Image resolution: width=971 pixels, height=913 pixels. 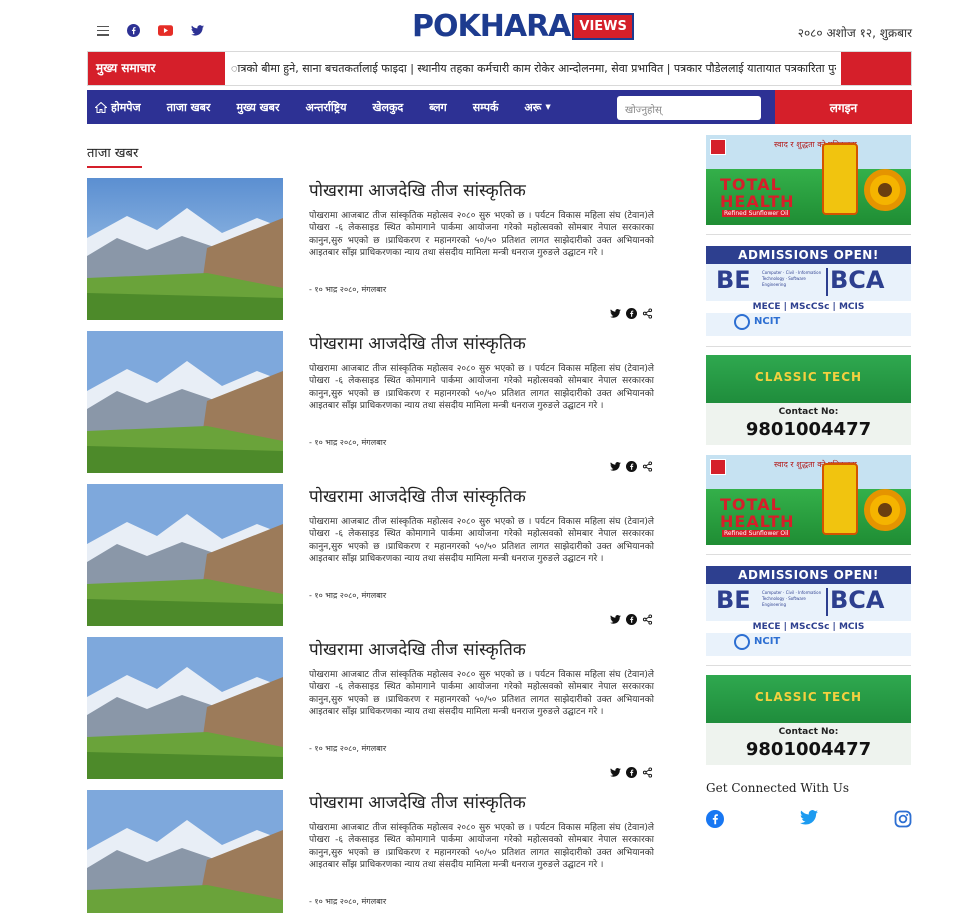 I want to click on youtube-icon, so click(x=165, y=30).